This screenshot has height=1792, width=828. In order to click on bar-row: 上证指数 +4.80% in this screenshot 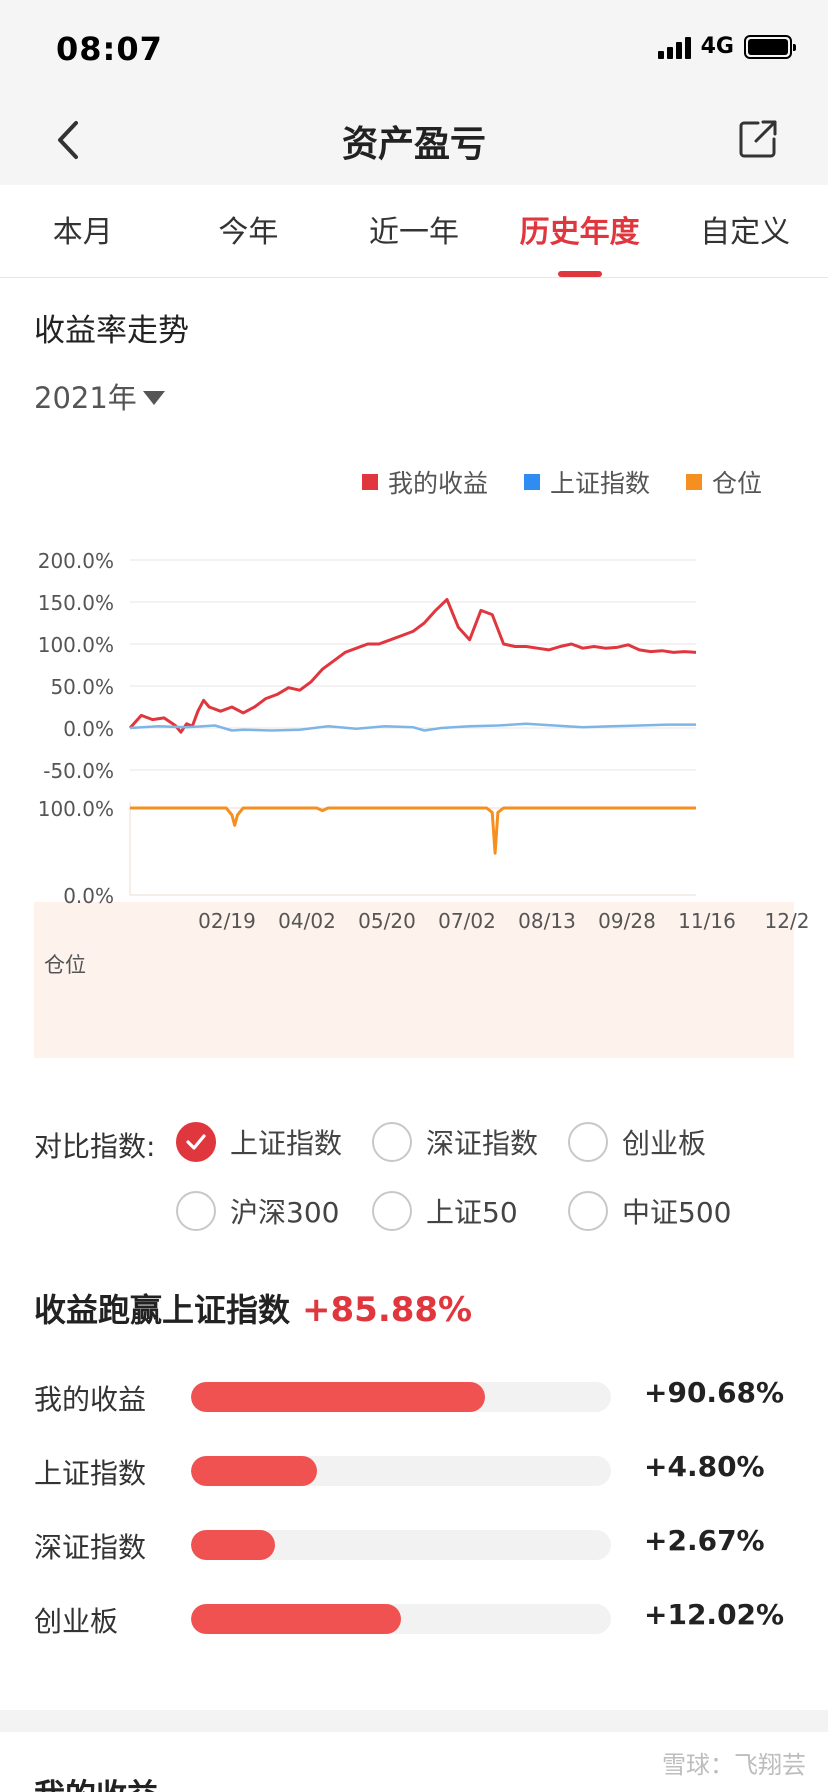, I will do `click(414, 1481)`.